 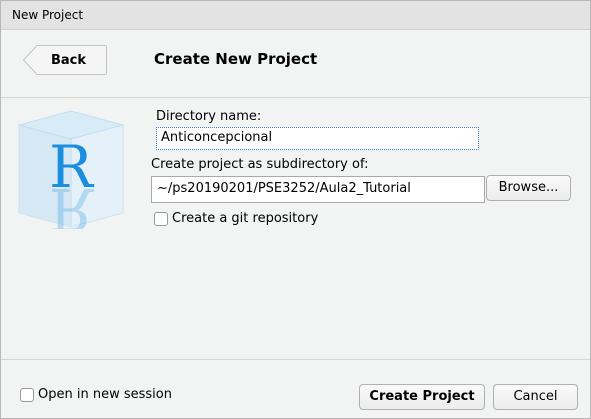 I want to click on window-title: New Project, so click(x=48, y=15).